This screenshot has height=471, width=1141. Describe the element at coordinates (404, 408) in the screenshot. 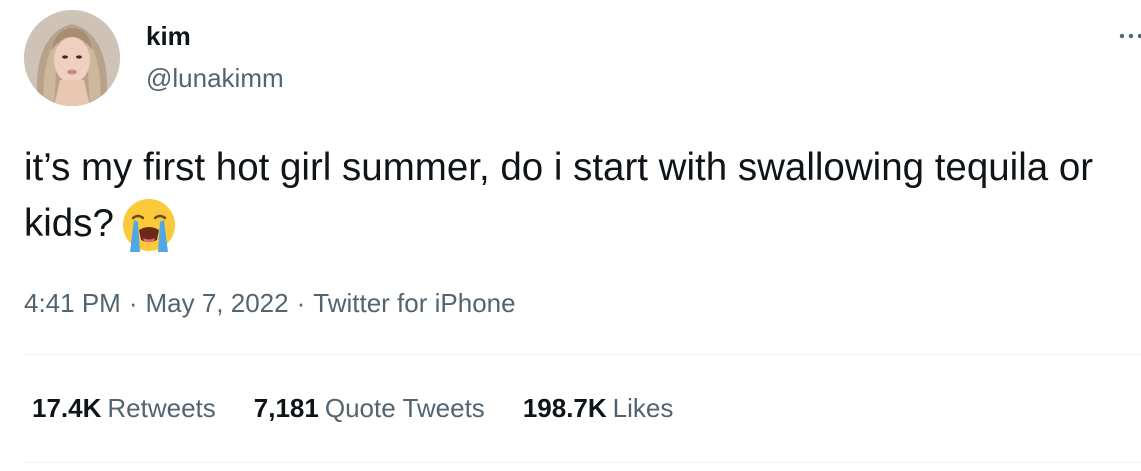

I see `quote-tweets-label: Quote Tweets` at that location.